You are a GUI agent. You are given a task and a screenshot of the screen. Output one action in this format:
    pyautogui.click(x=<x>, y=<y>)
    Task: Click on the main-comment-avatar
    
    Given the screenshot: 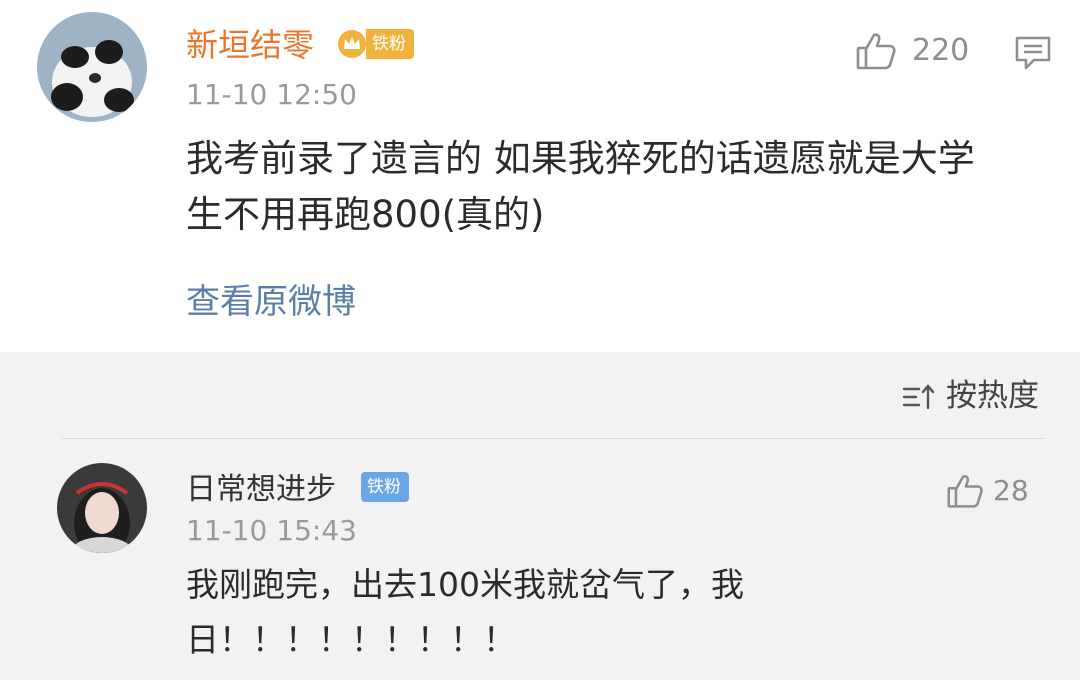 What is the action you would take?
    pyautogui.click(x=92, y=67)
    